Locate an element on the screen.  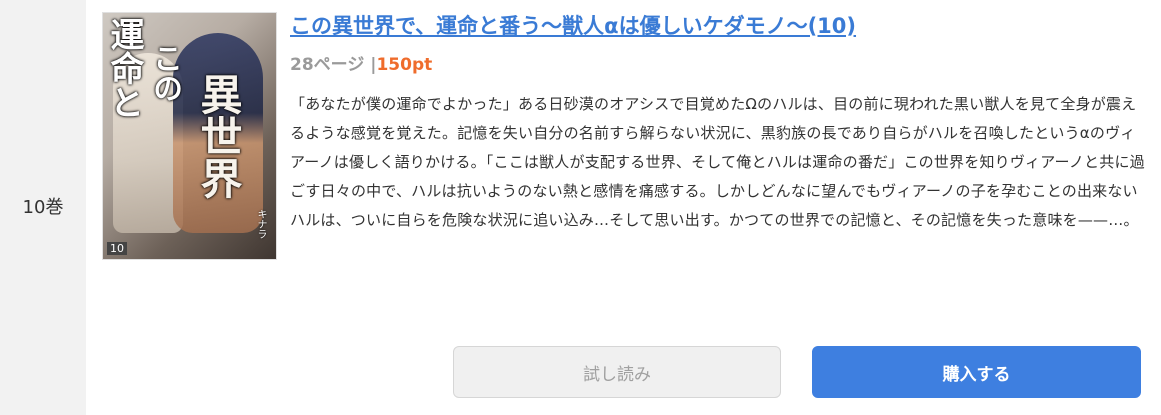
book-meta: 28ページ |150pt is located at coordinates (361, 62).